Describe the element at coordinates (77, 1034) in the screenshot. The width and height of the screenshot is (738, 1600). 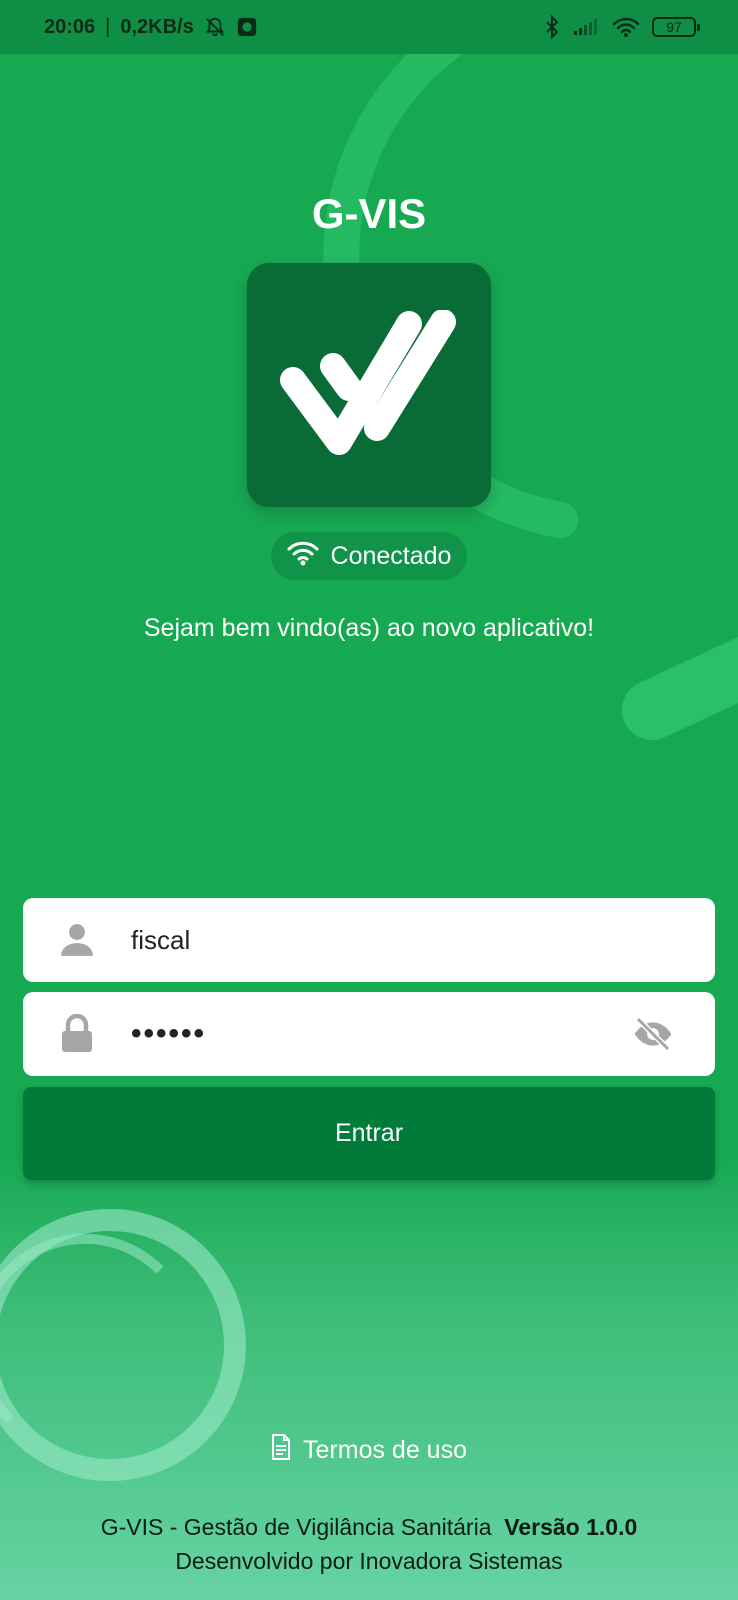
I see `lock-icon` at that location.